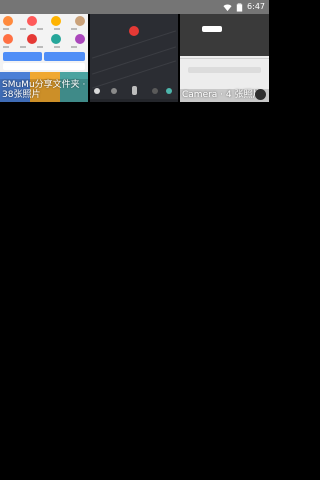 The image size is (320, 480). Describe the element at coordinates (256, 6) in the screenshot. I see `clock: 6:47` at that location.